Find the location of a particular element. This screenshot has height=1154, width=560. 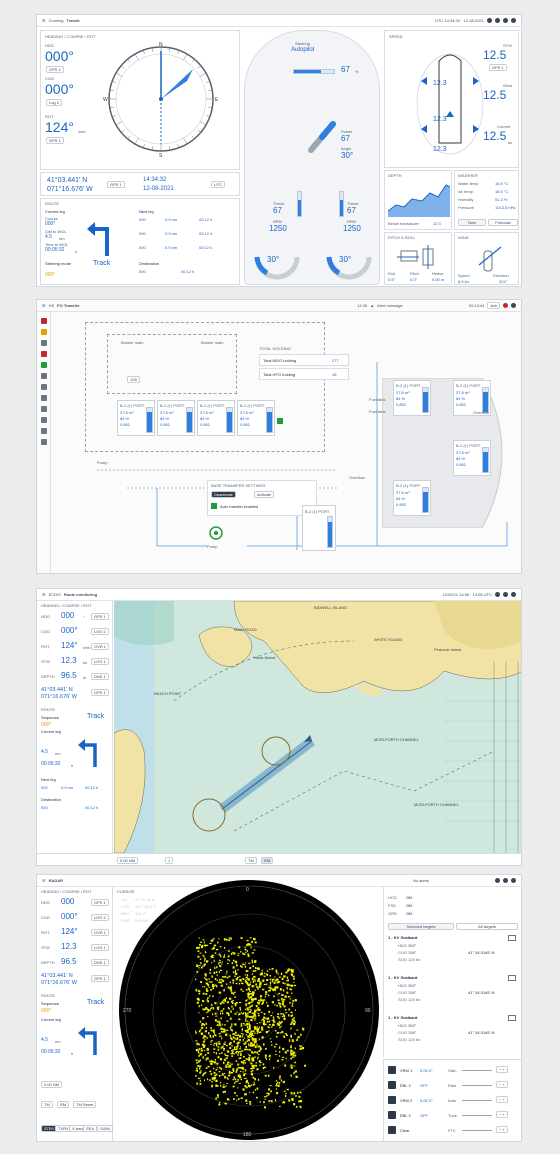

radar-mode-button: TM Reset is located at coordinates (85, 1104).